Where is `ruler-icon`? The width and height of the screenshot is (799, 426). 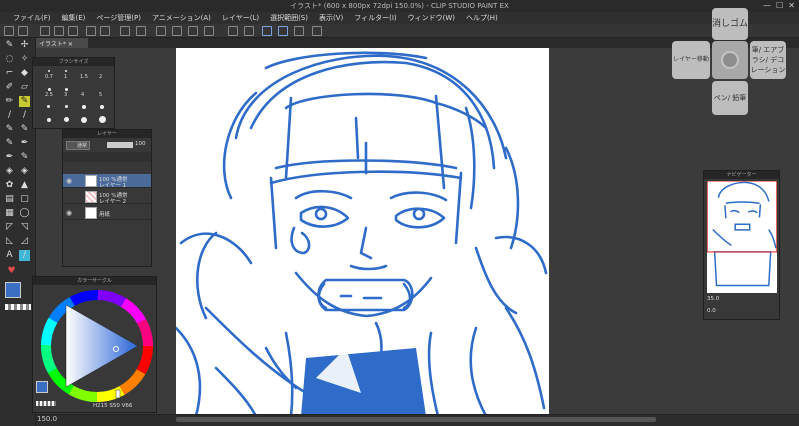
ruler-icon is located at coordinates (249, 31).